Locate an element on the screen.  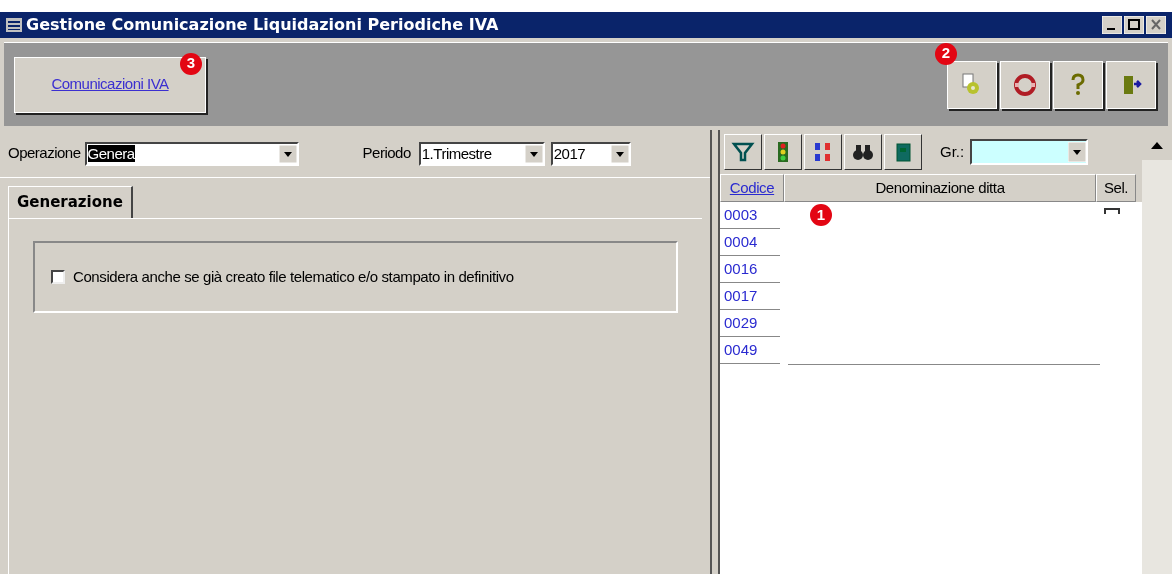
column-header: Sel. is located at coordinates (1116, 188).